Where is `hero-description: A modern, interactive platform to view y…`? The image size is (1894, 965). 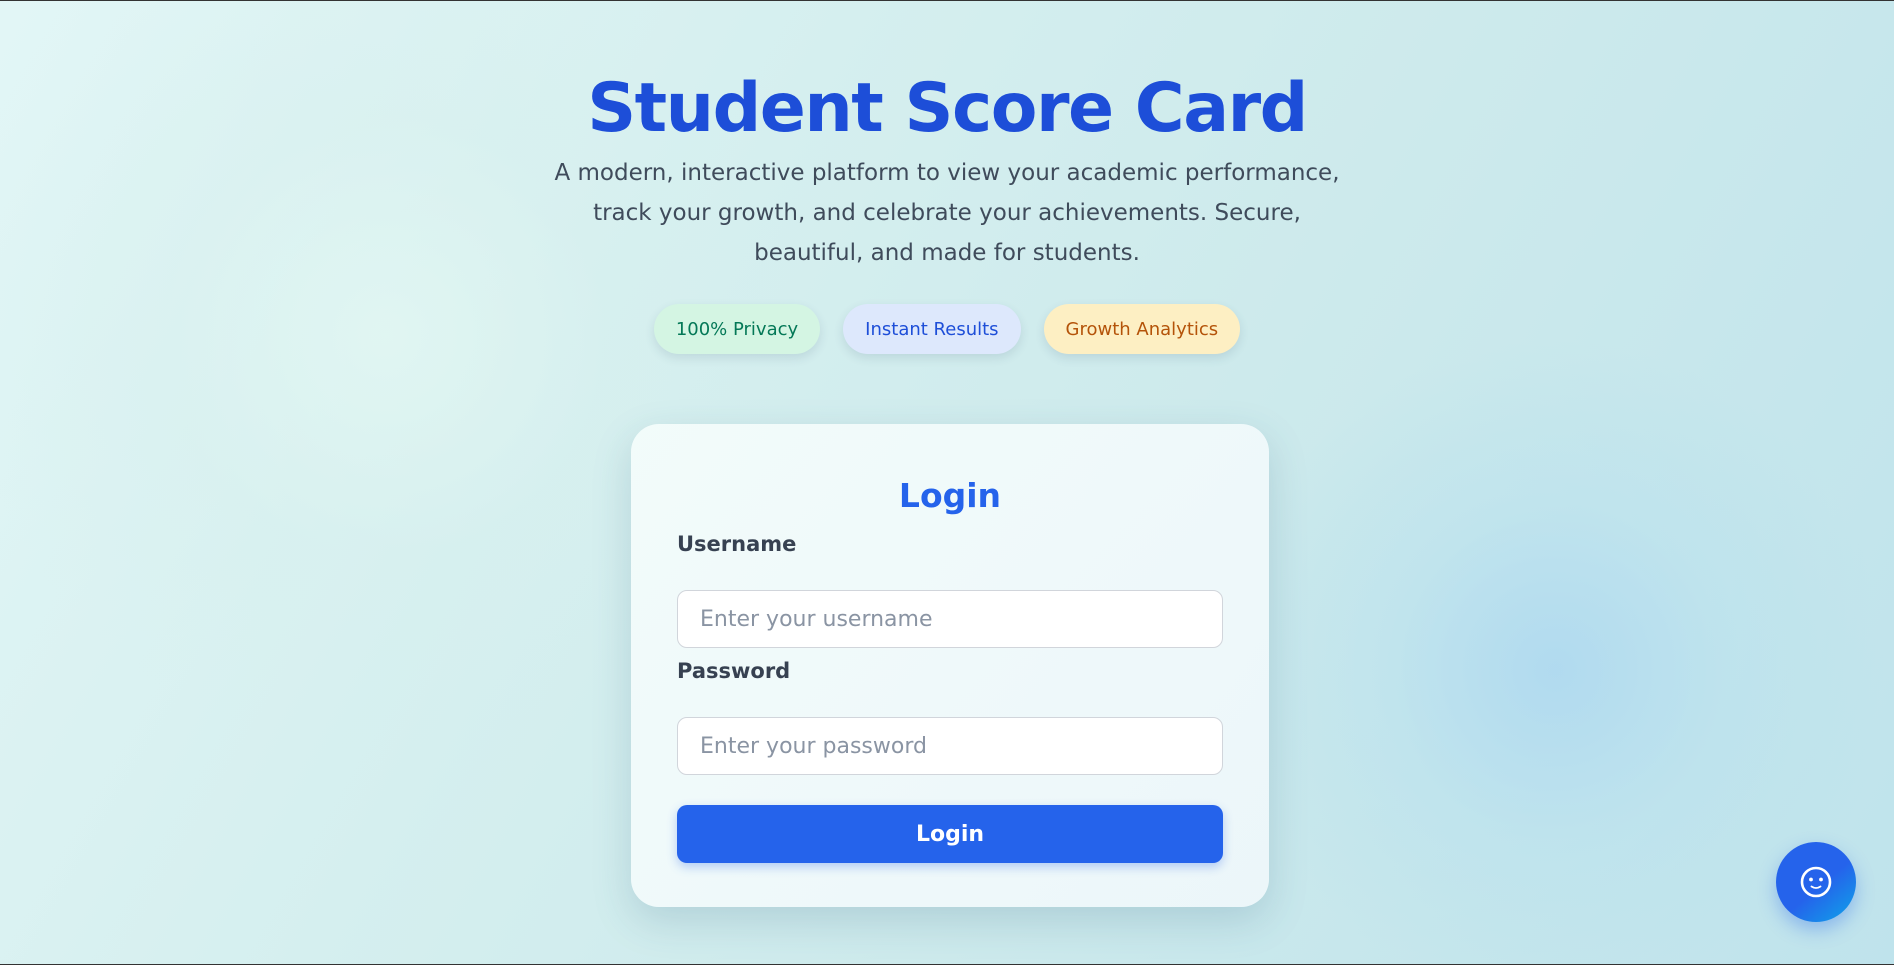
hero-description: A modern, interactive platform to view y… is located at coordinates (947, 213).